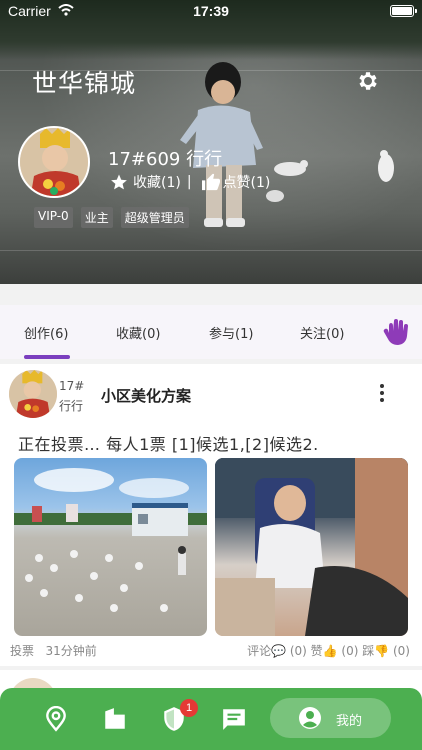  What do you see at coordinates (322, 332) in the screenshot?
I see `tab-following: 关注(0)` at bounding box center [322, 332].